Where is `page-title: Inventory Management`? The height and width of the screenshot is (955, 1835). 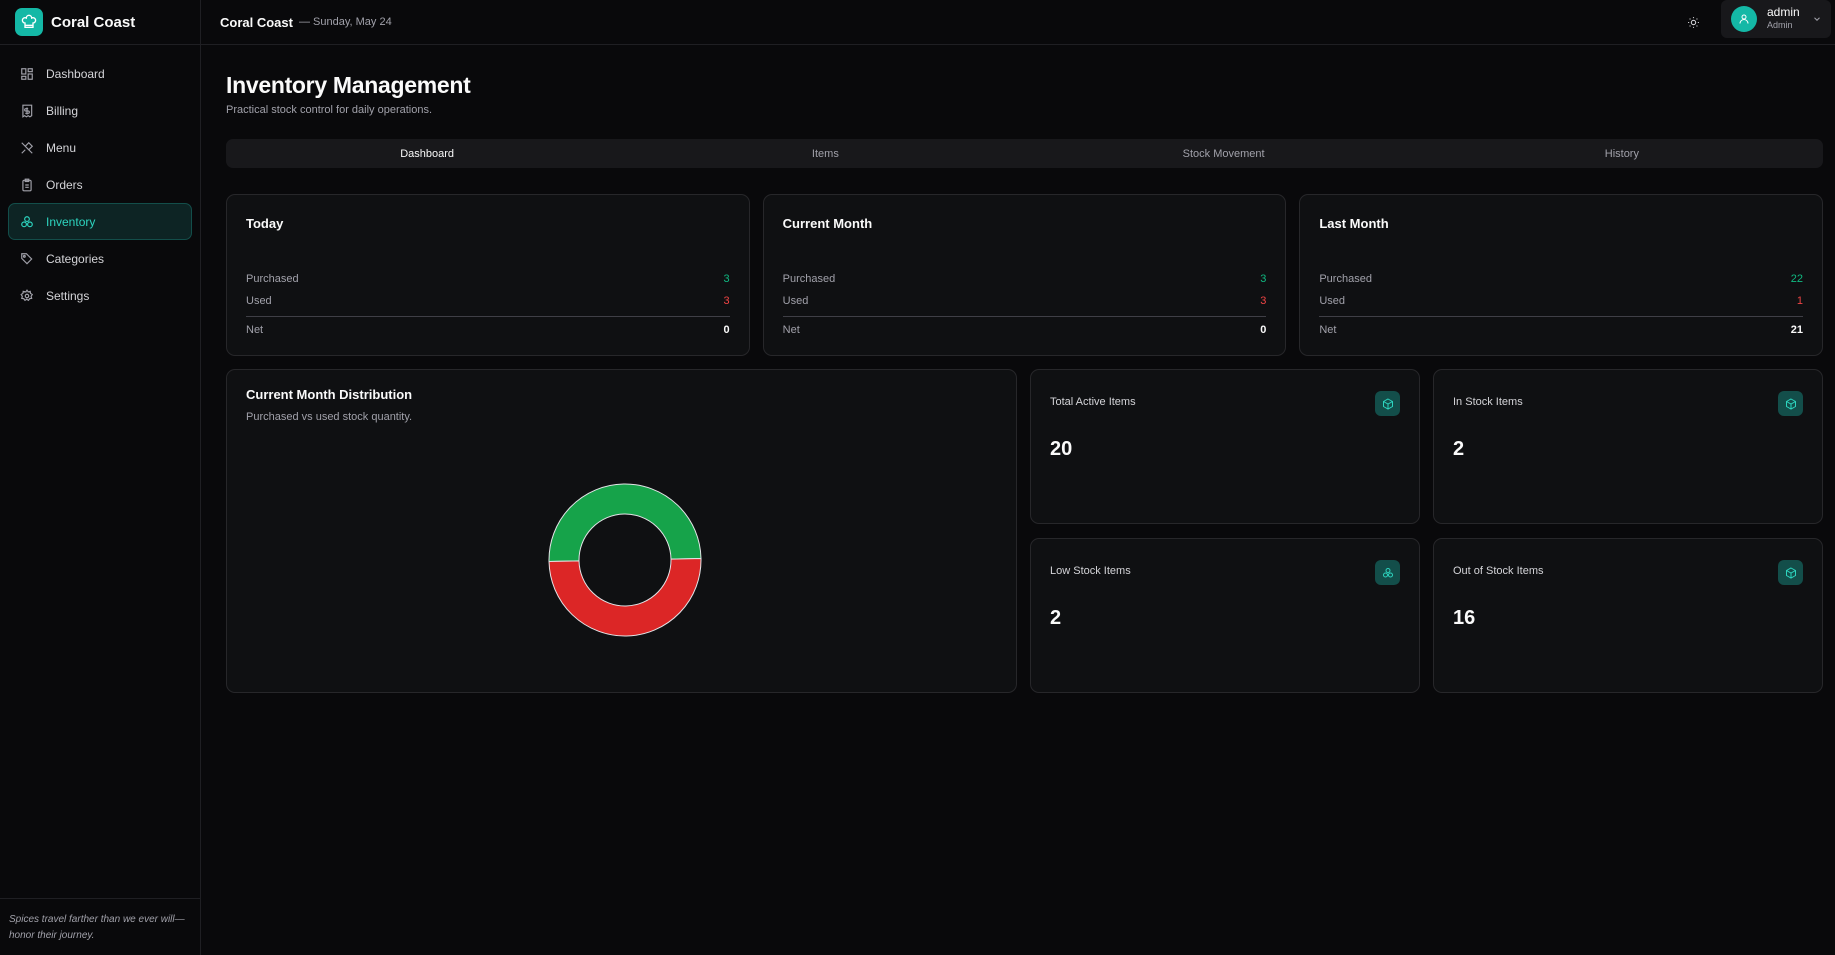
page-title: Inventory Management is located at coordinates (348, 85).